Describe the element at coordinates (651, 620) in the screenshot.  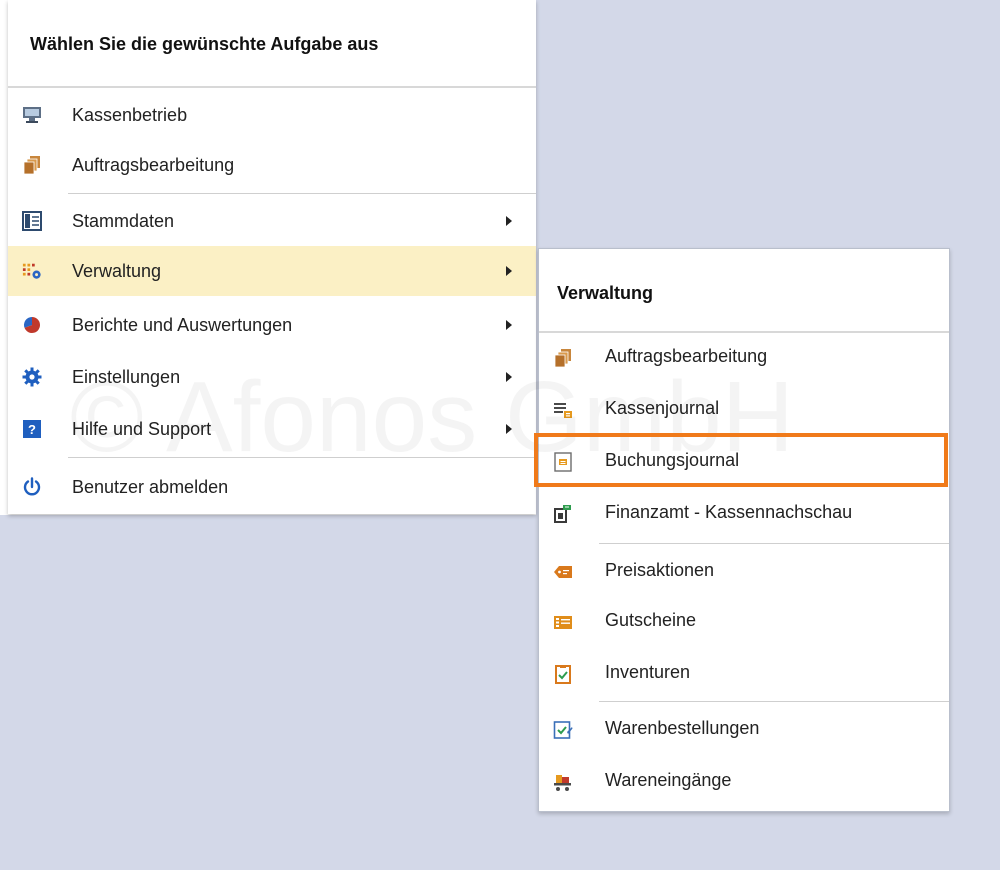
I see `submenu-item-label: Gutscheine` at that location.